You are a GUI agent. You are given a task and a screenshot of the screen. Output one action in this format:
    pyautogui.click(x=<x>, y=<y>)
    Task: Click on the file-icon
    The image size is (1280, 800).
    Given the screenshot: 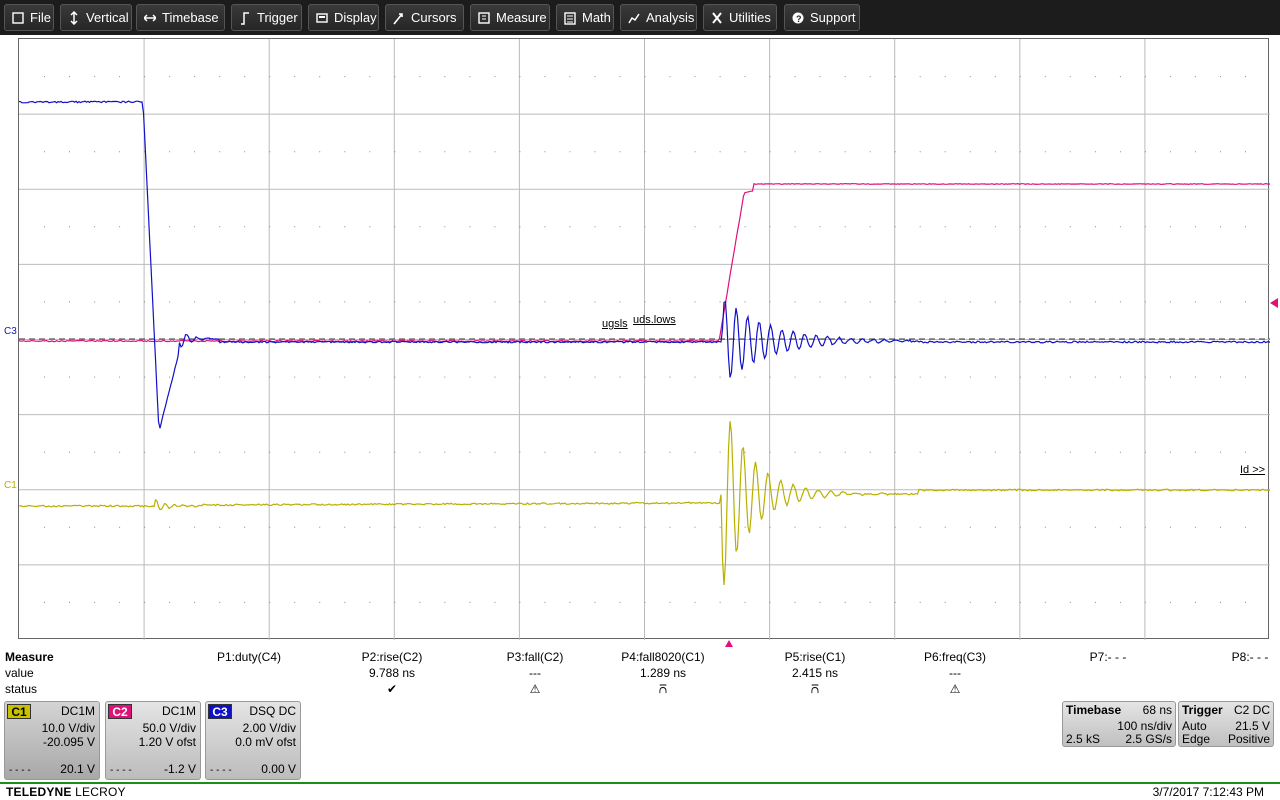 What is the action you would take?
    pyautogui.click(x=18, y=18)
    